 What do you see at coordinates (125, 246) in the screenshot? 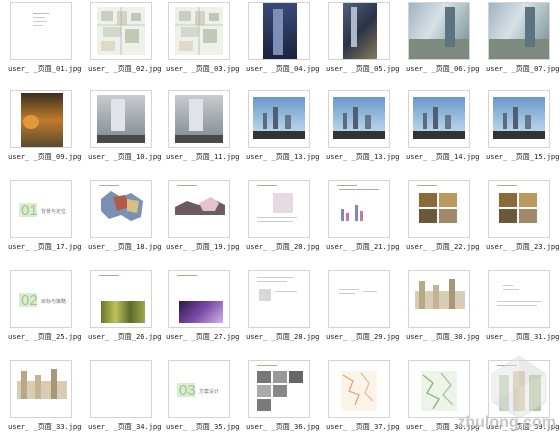
I see `thumbnail-caption: user_ _页面_18.jpg` at bounding box center [125, 246].